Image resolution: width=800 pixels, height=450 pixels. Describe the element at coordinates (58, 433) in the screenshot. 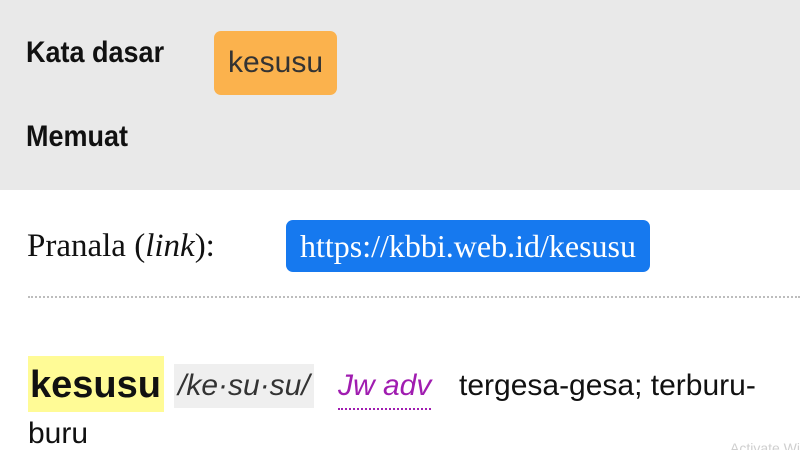

I see `entry-definition-line2: buru` at that location.